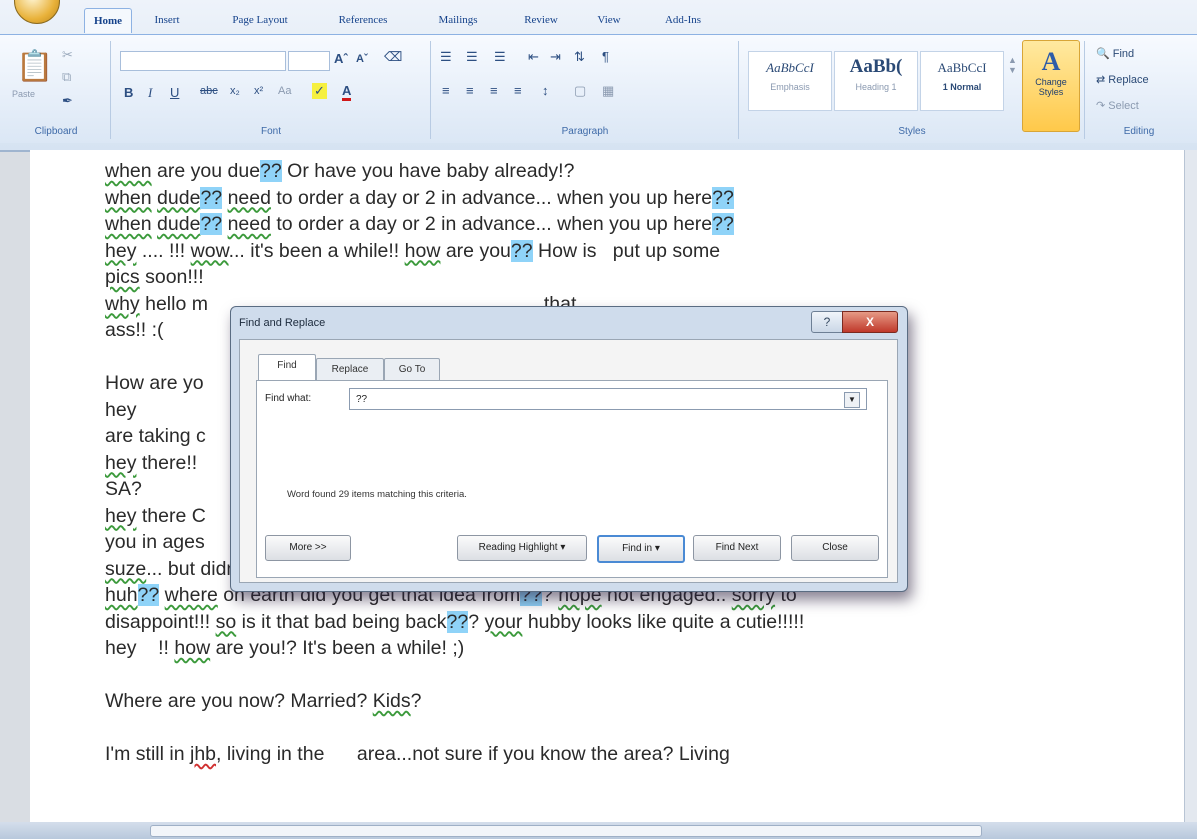 The height and width of the screenshot is (839, 1197). I want to click on select-label: Select, so click(1123, 106).